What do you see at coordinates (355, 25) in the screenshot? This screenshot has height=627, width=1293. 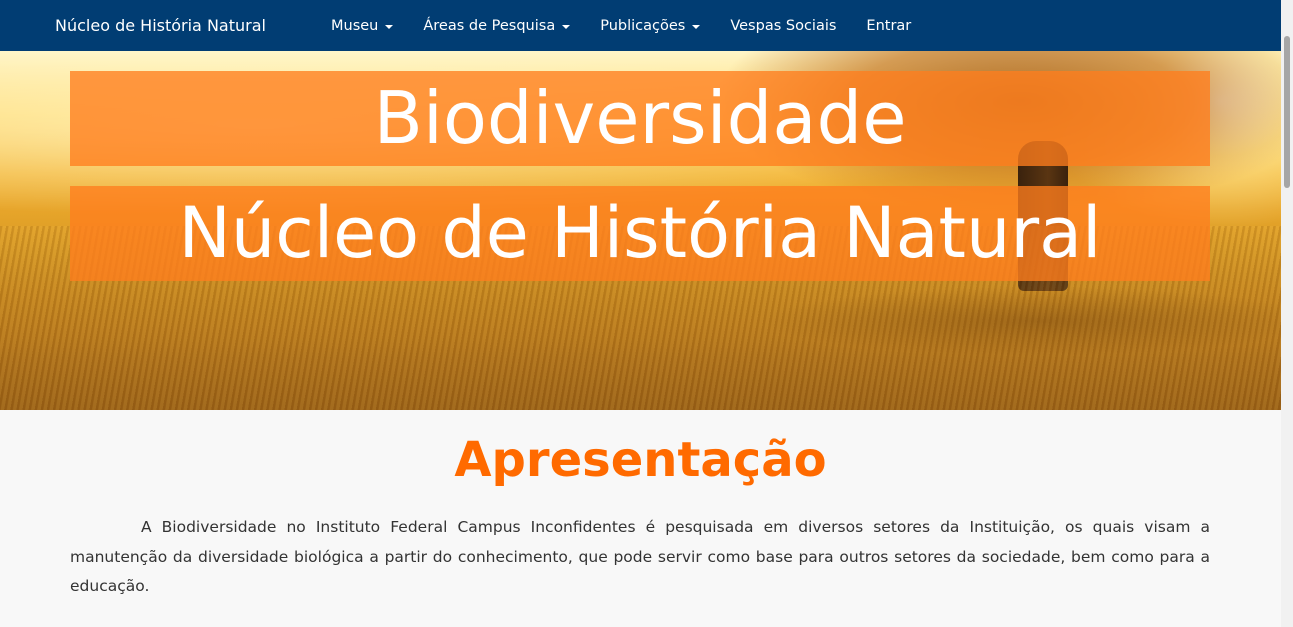 I see `nav-item-label: Museu` at bounding box center [355, 25].